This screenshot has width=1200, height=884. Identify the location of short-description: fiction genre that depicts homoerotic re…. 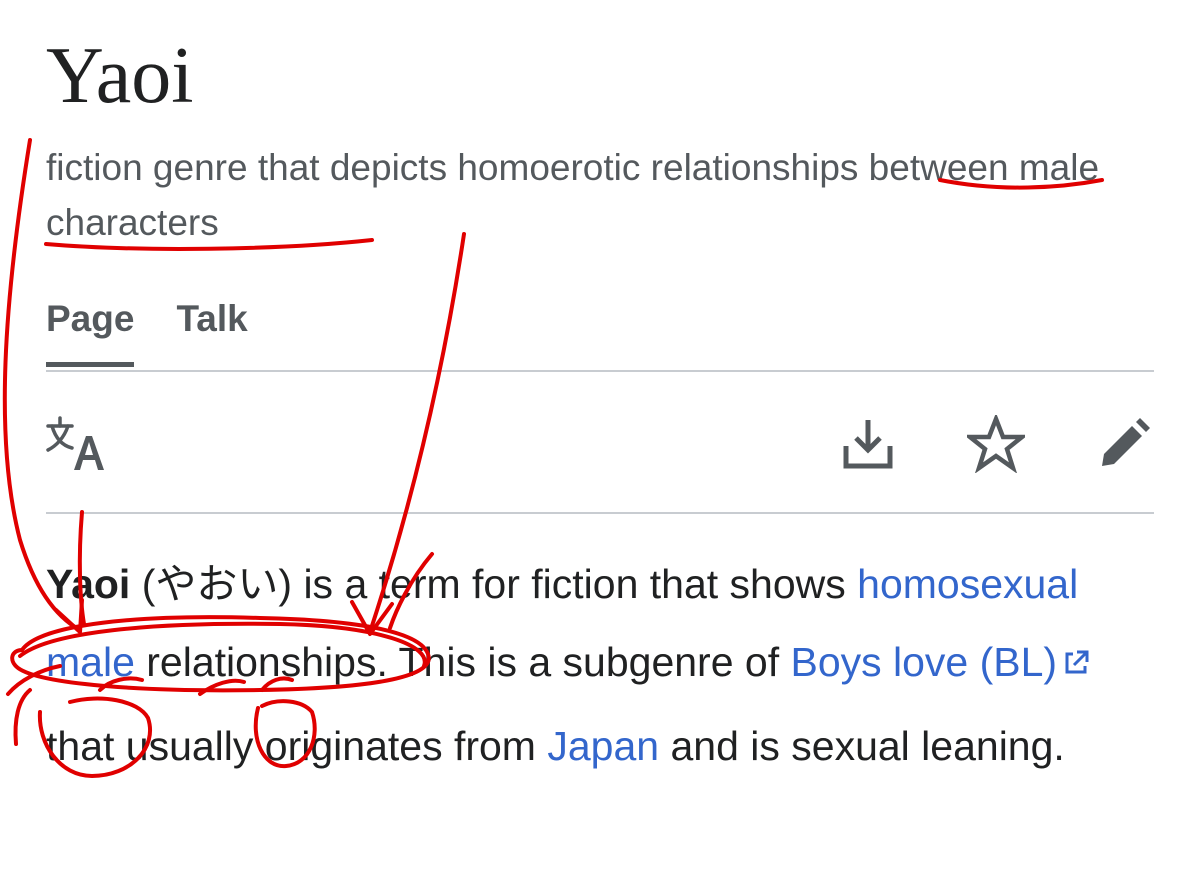
(573, 195).